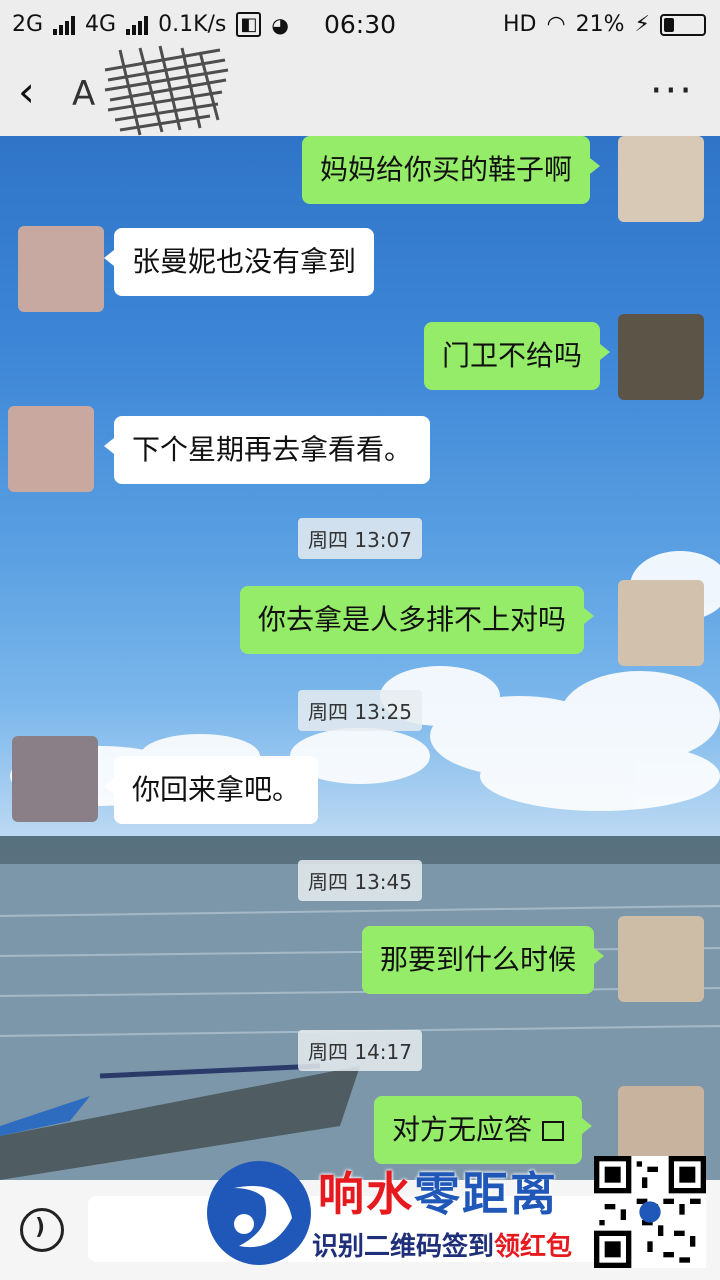 This screenshot has width=720, height=1280. Describe the element at coordinates (672, 91) in the screenshot. I see `more-icon: ···` at that location.